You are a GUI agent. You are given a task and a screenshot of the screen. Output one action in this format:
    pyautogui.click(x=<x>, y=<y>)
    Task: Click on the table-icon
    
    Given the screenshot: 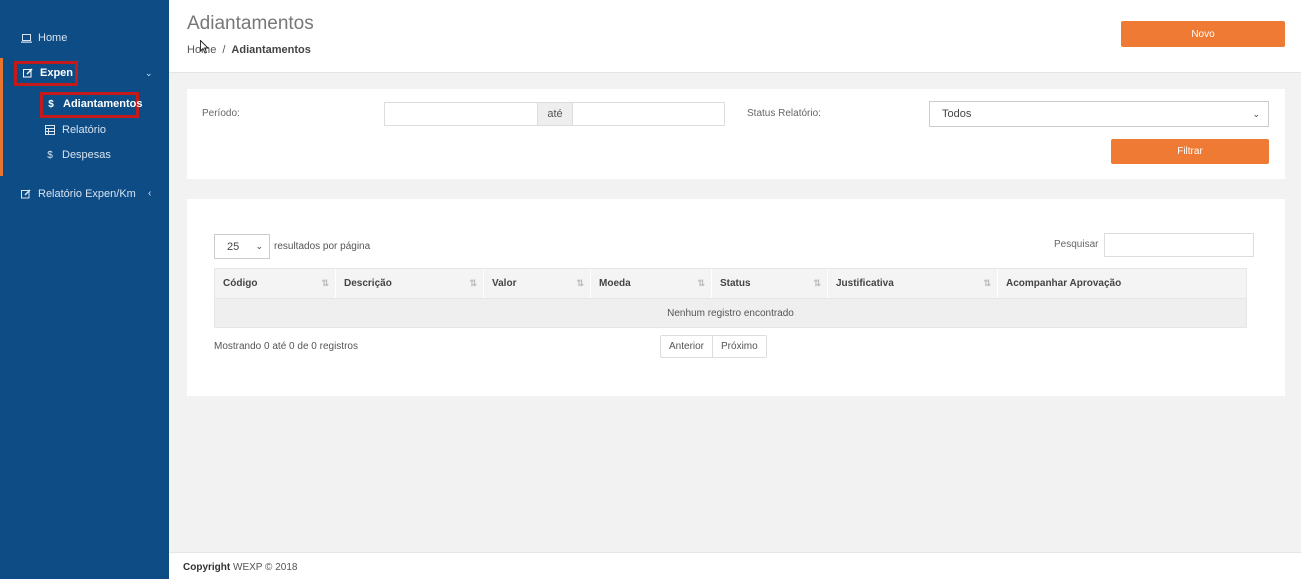 What is the action you would take?
    pyautogui.click(x=50, y=130)
    